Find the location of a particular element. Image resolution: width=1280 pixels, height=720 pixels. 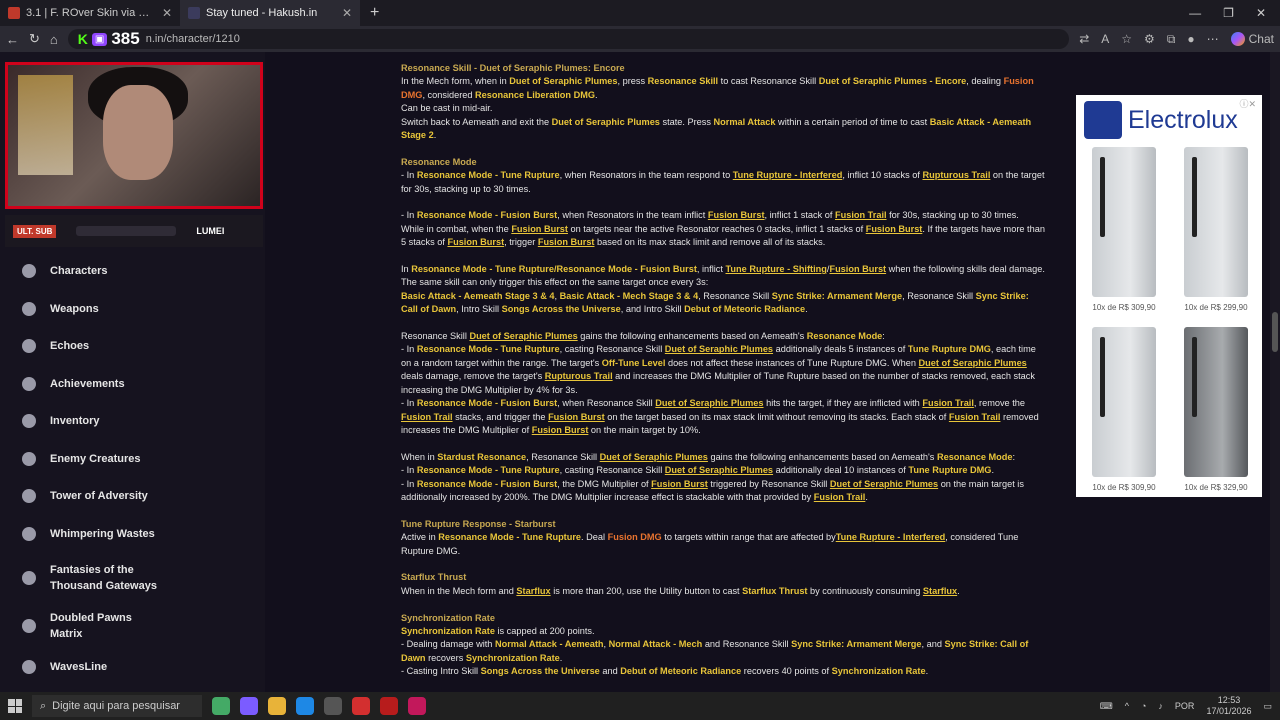

sidebar-item-enemy-creatures: Enemy Creatures is located at coordinates (81, 459).